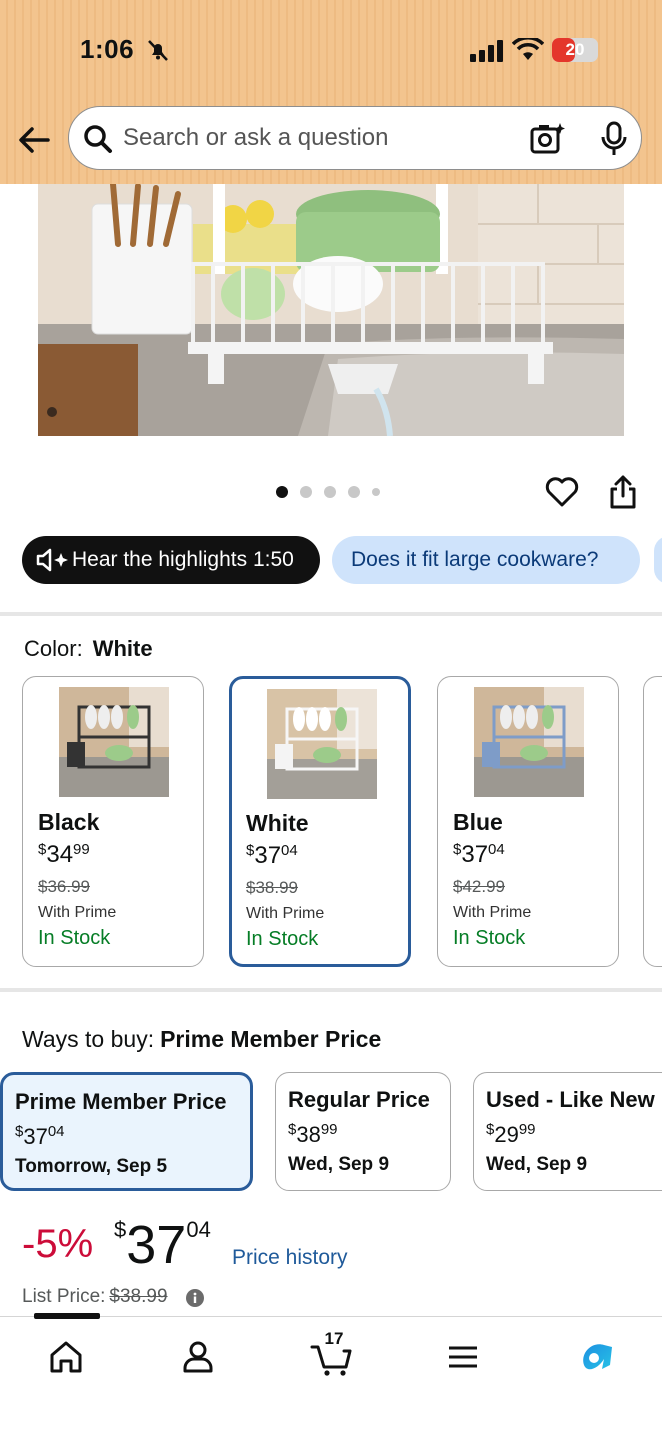  I want to click on home-icon, so click(66, 1357).